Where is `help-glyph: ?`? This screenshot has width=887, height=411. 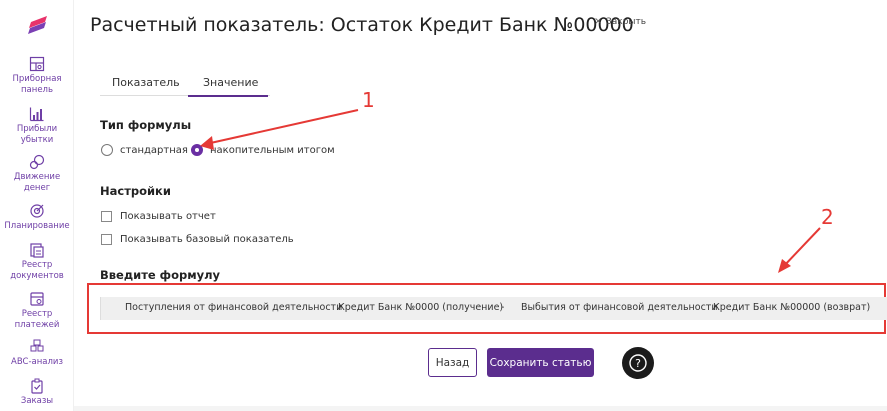
help-glyph: ? is located at coordinates (638, 363).